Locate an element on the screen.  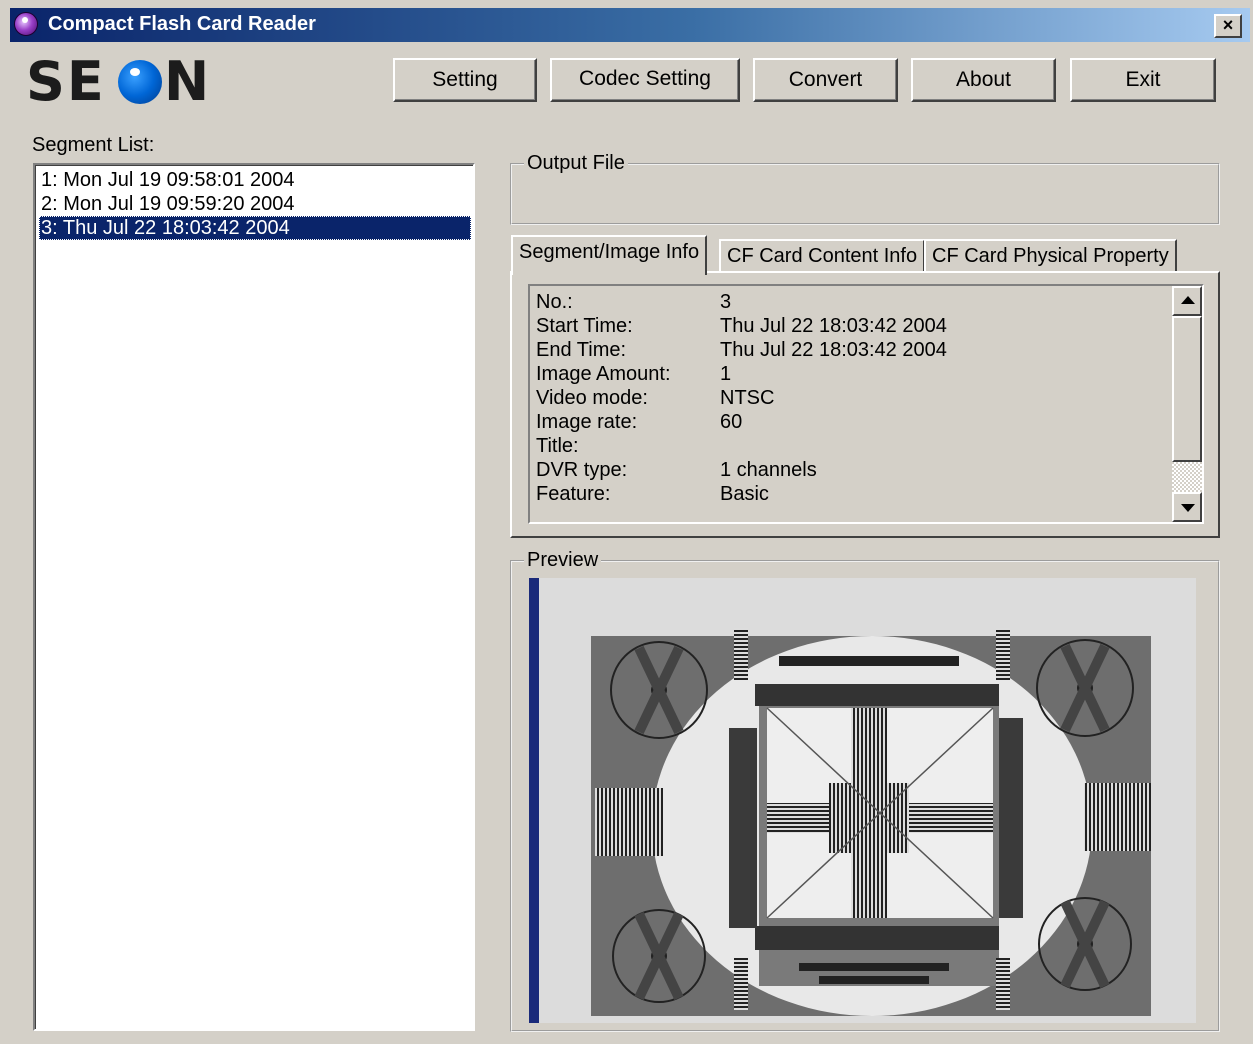
segment-list-item: 2: Mon Jul 19 09:59:20 2004 is located at coordinates (255, 204).